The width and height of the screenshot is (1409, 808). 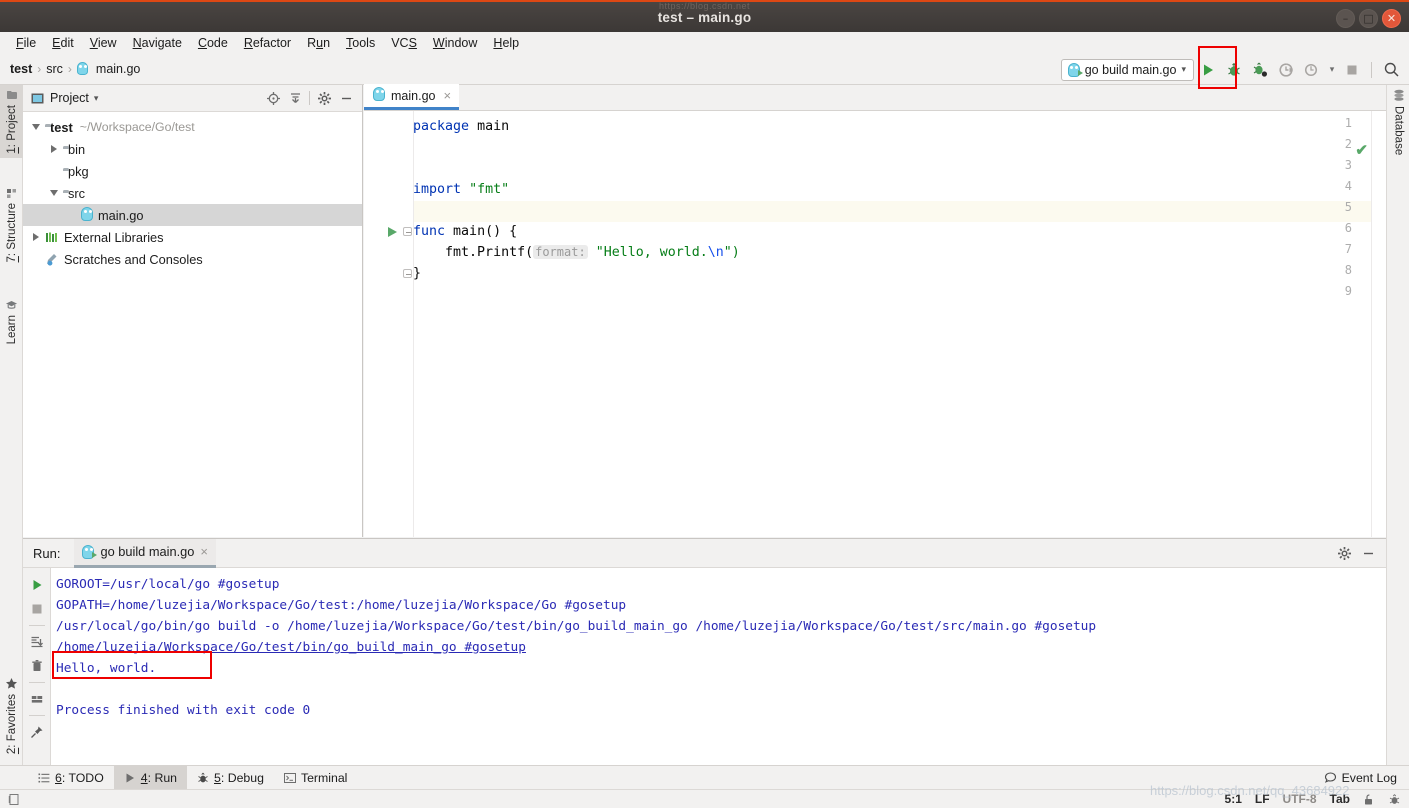 I want to click on window-title: test – main.go, so click(x=704, y=17).